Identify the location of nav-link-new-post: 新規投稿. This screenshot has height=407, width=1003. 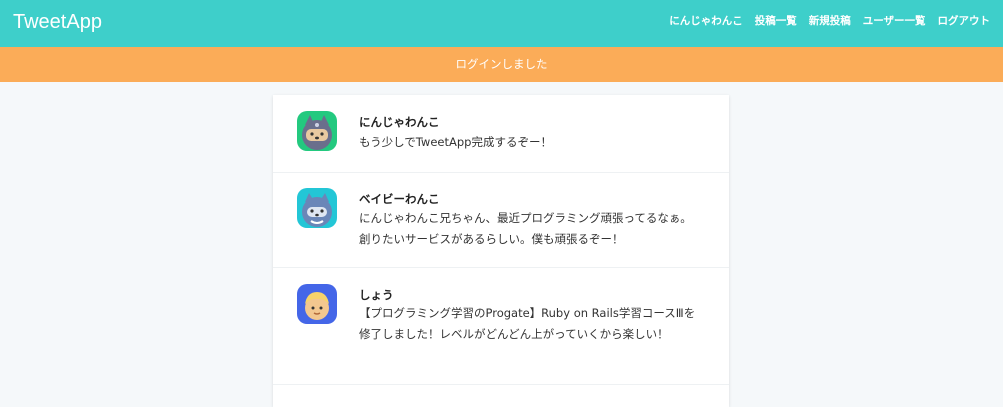
(830, 21).